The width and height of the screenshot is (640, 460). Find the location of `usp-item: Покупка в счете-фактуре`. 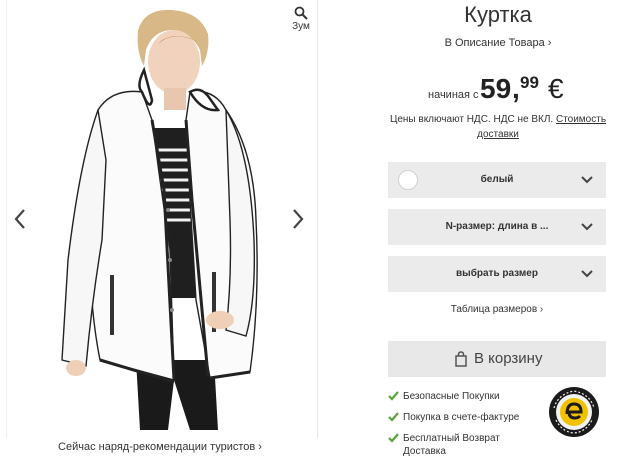

usp-item: Покупка в счете-фактуре is located at coordinates (463, 417).